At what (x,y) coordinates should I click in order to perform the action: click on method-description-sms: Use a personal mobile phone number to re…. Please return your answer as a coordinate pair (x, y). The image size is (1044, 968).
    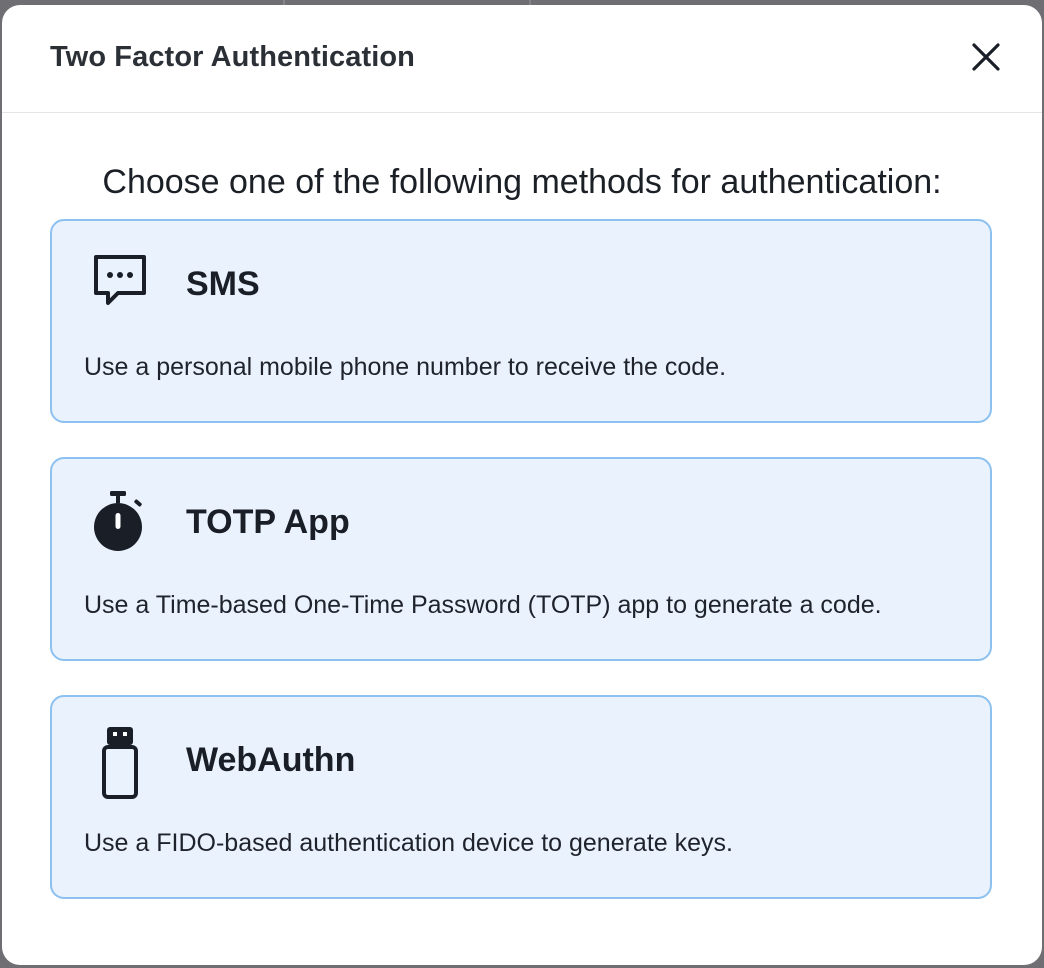
    Looking at the image, I should click on (405, 367).